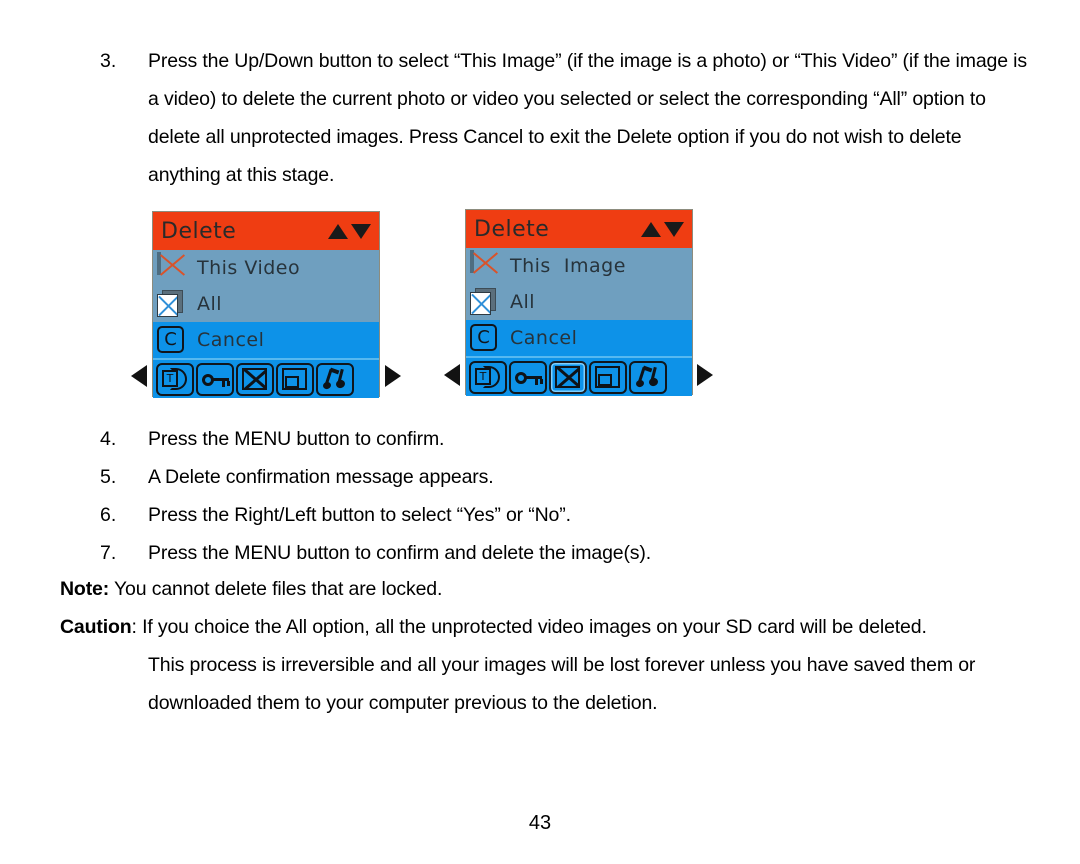 Image resolution: width=1080 pixels, height=864 pixels. Describe the element at coordinates (568, 266) in the screenshot. I see `menu-row-label: This Image` at that location.